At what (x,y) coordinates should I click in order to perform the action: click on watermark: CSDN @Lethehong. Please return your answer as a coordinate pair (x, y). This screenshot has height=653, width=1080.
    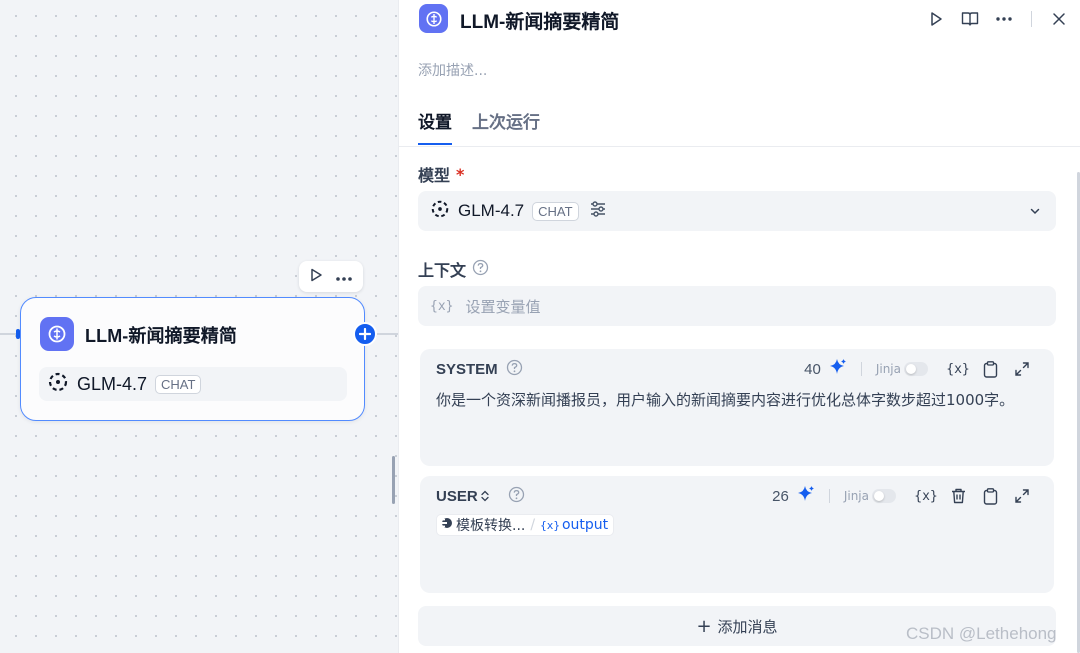
    Looking at the image, I should click on (981, 633).